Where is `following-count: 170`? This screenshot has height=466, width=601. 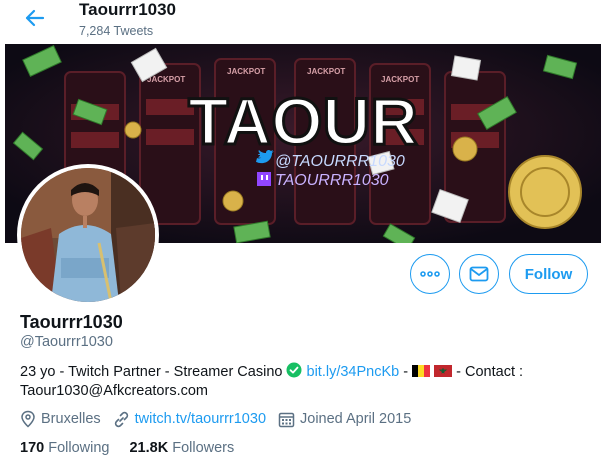
following-count: 170 is located at coordinates (32, 448).